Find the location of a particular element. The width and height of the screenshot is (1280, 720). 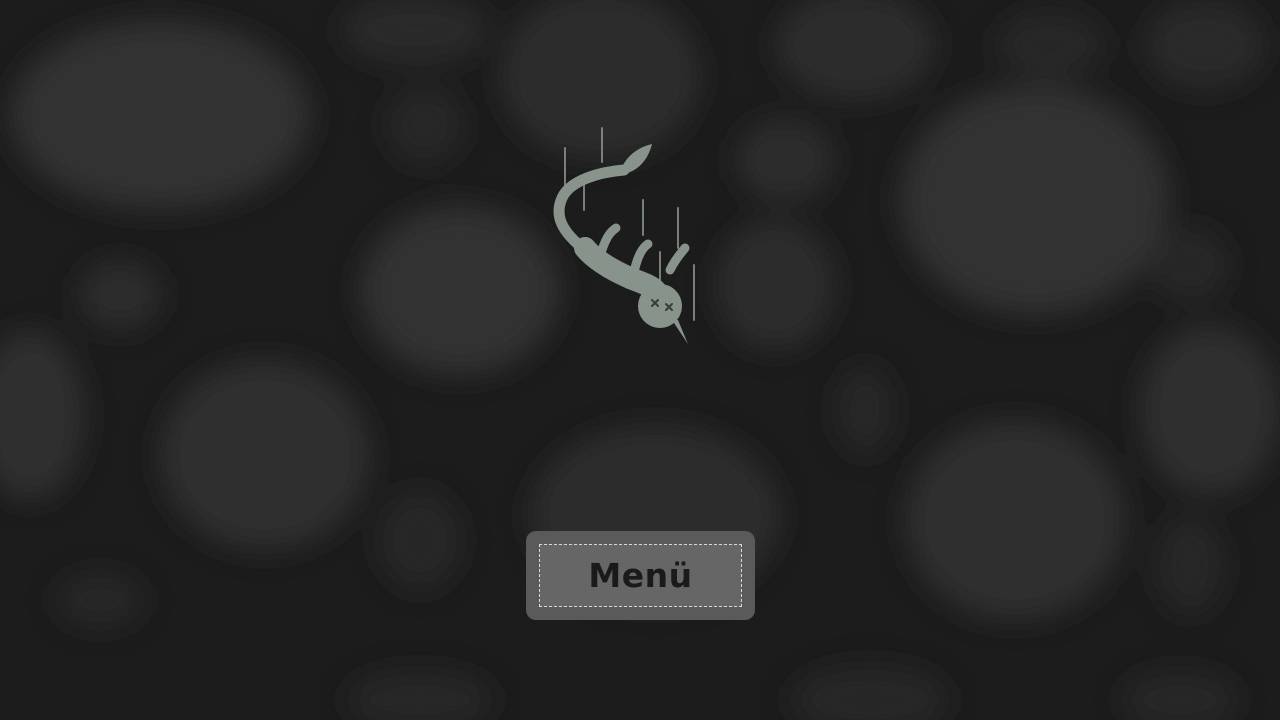

menu-button-label: Menü is located at coordinates (640, 575).